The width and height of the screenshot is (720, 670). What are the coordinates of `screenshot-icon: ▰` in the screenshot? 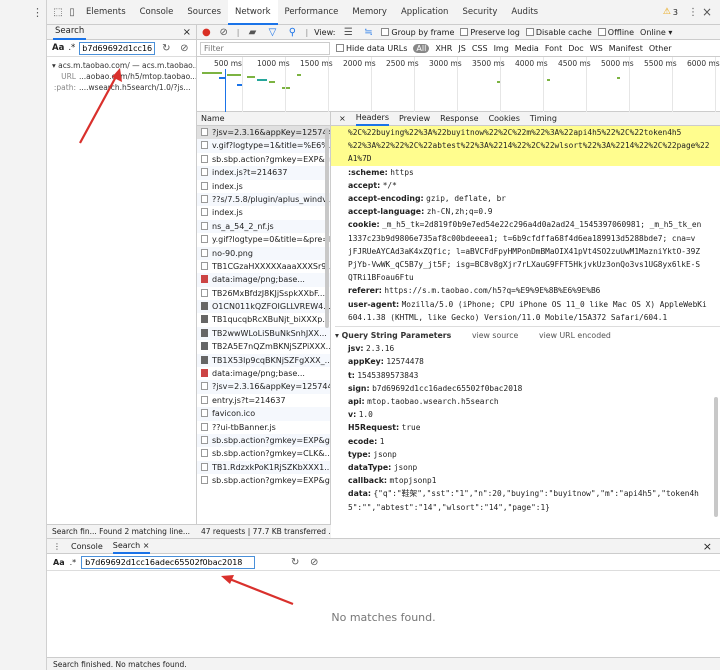 It's located at (252, 32).